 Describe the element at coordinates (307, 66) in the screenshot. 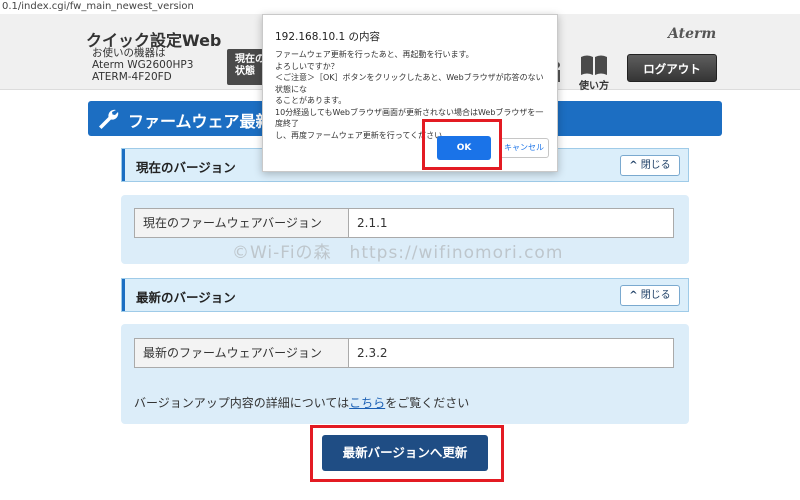

I see `dialog-line: よろしいですか？` at that location.